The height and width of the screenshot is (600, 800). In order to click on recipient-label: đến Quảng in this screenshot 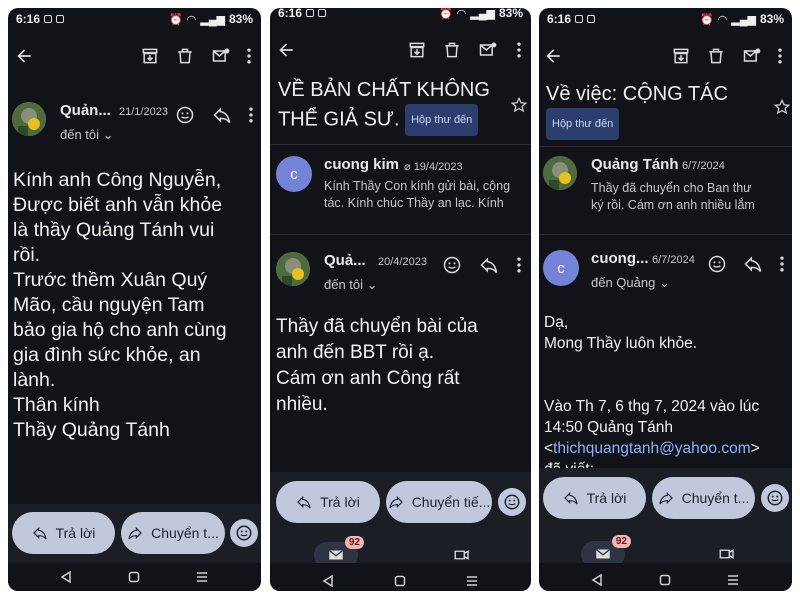, I will do `click(623, 282)`.